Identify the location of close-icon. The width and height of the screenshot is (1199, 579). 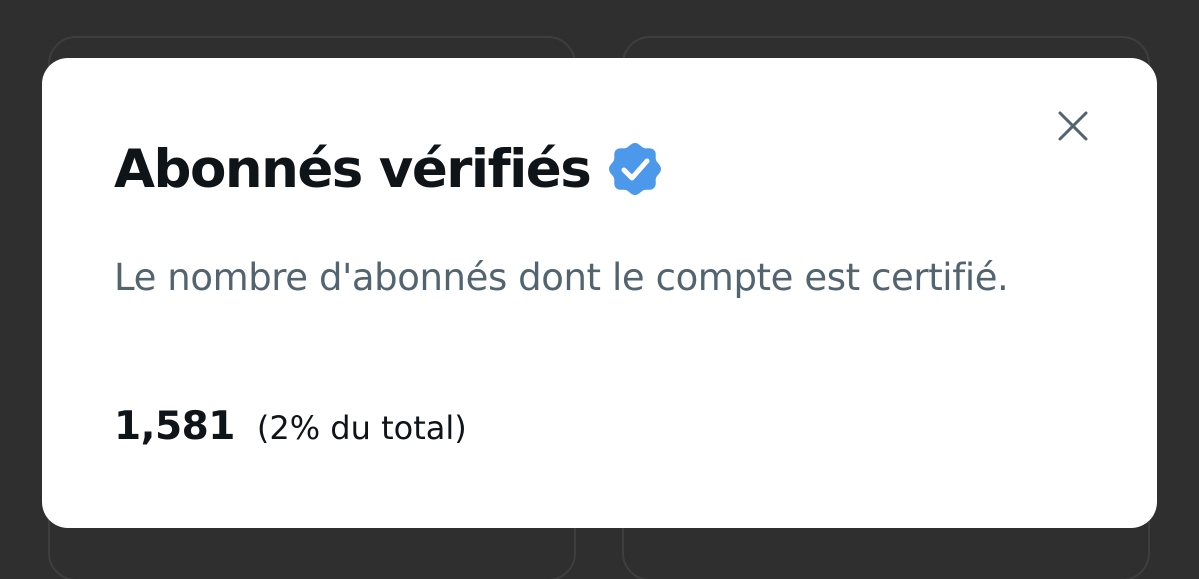
(1073, 126).